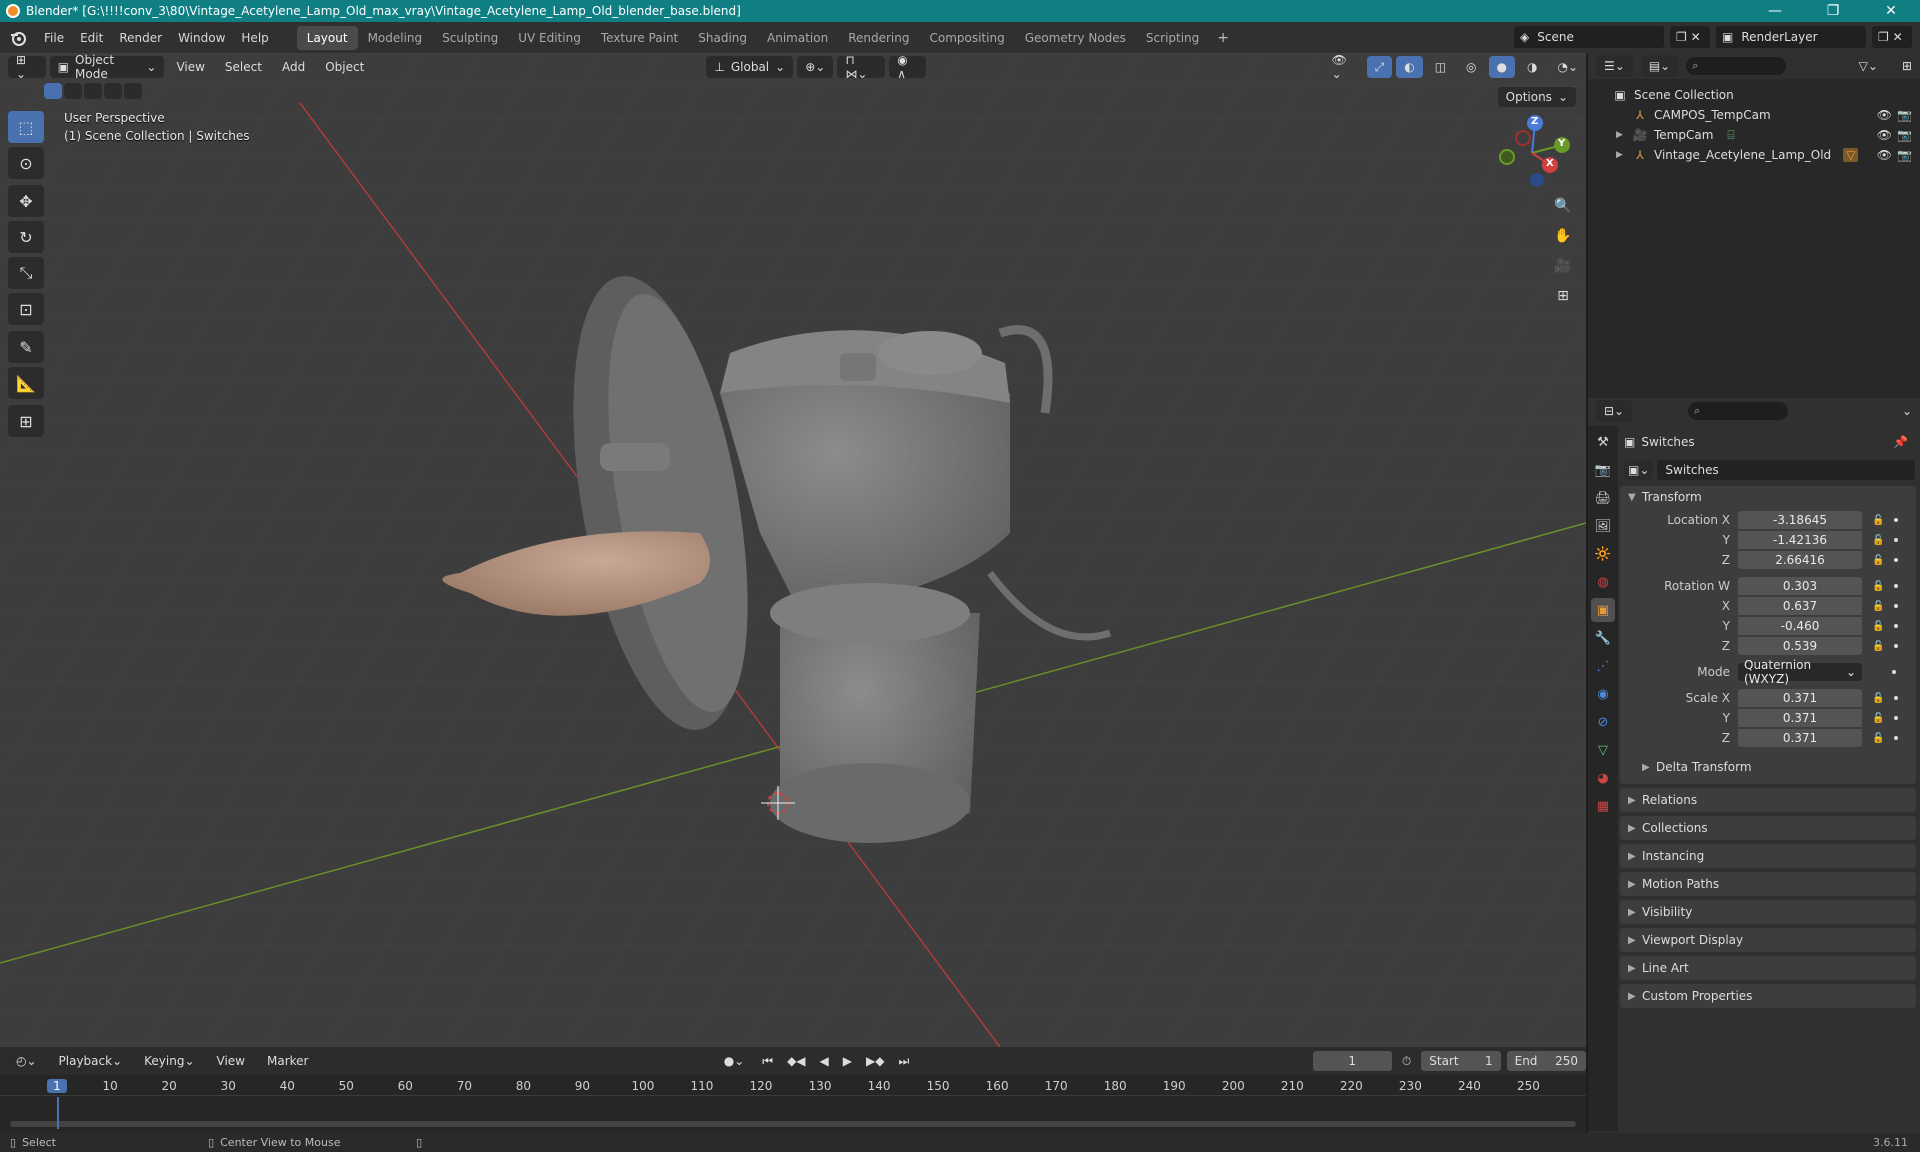 The height and width of the screenshot is (1152, 1920). Describe the element at coordinates (395, 38) in the screenshot. I see `tab-modeling: Modeling` at that location.